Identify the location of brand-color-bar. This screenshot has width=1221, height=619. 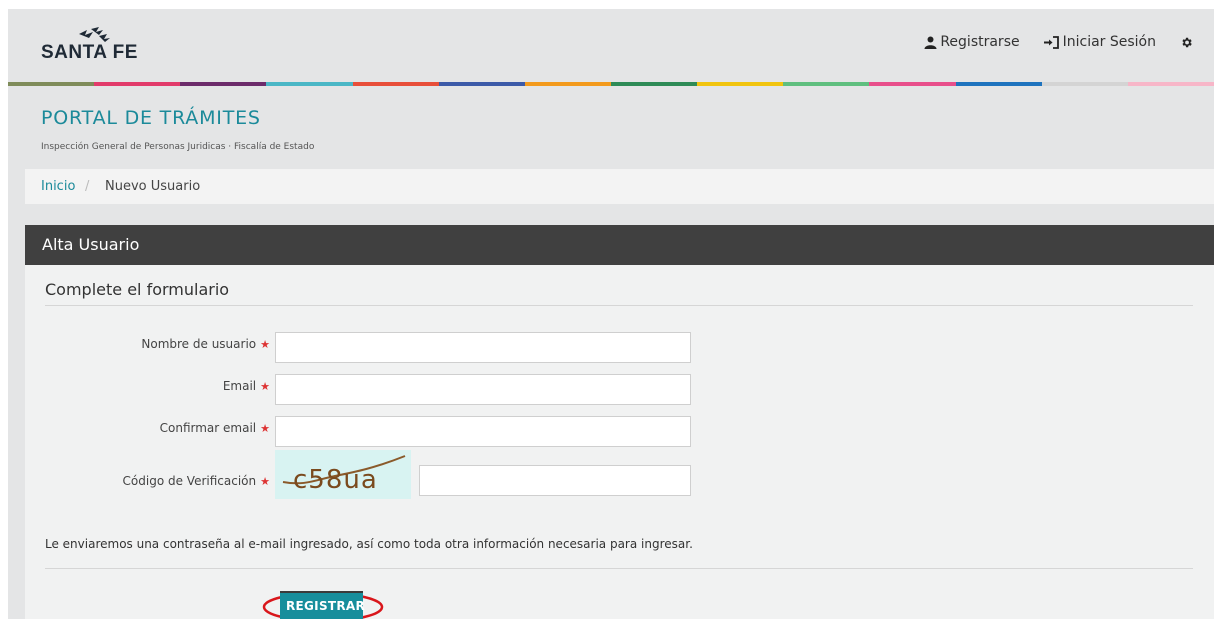
(611, 84).